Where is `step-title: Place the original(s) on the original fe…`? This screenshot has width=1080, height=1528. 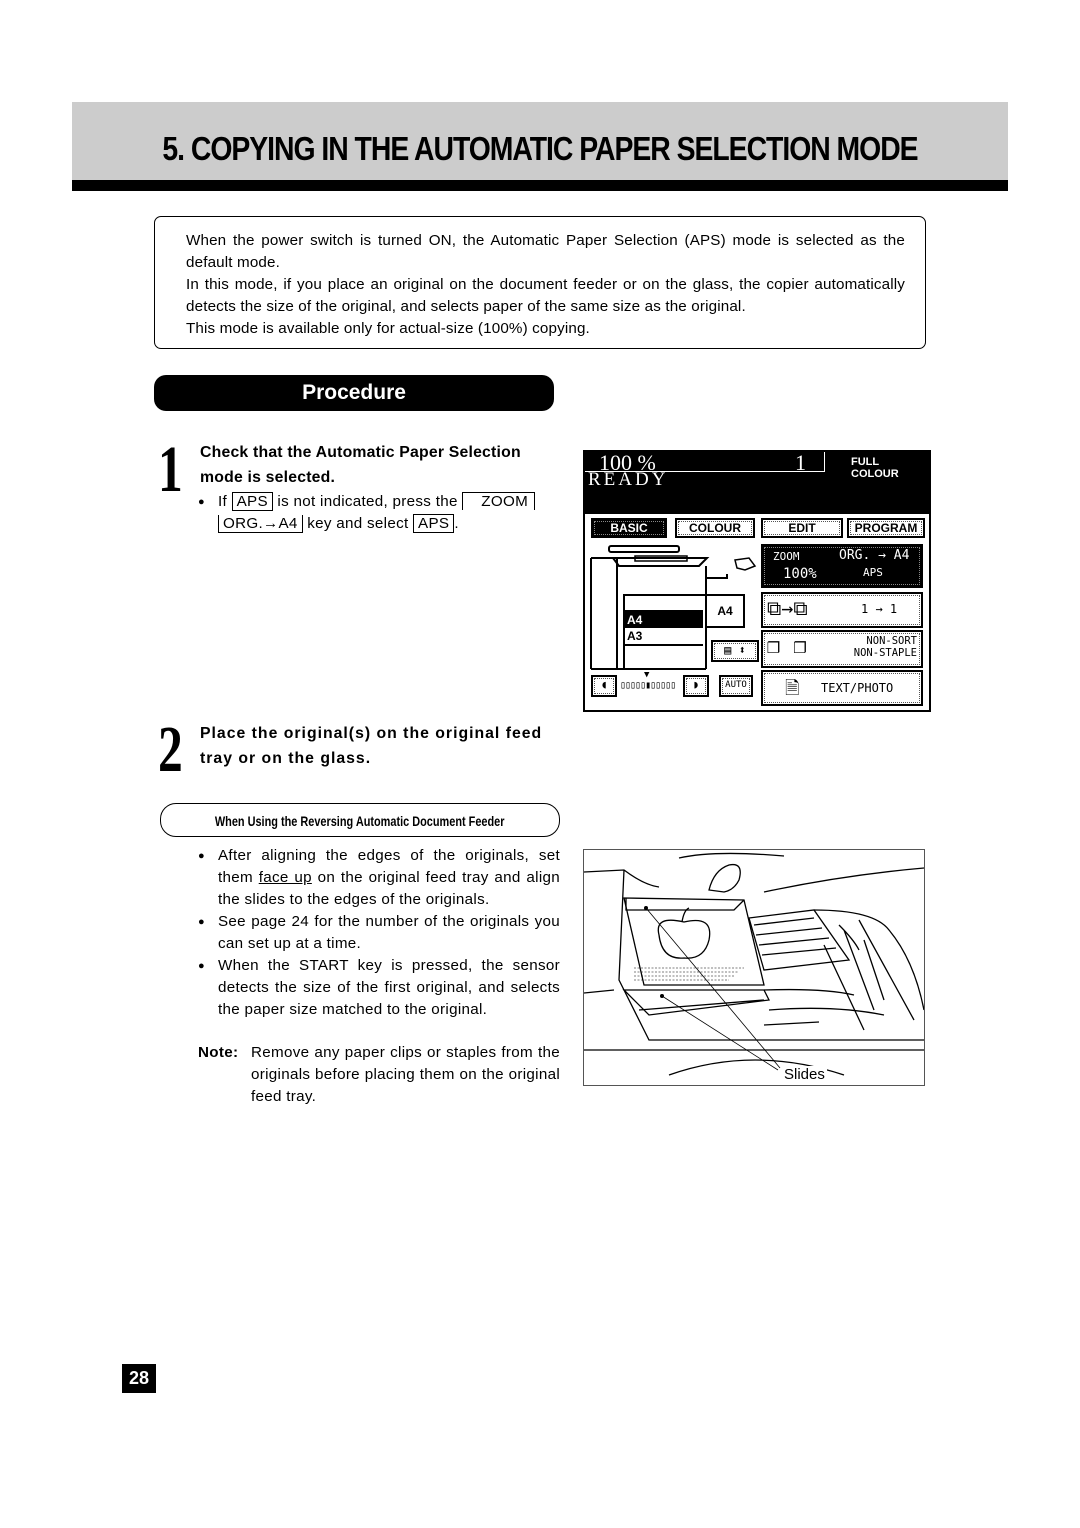 step-title: Place the original(s) on the original fe… is located at coordinates (381, 746).